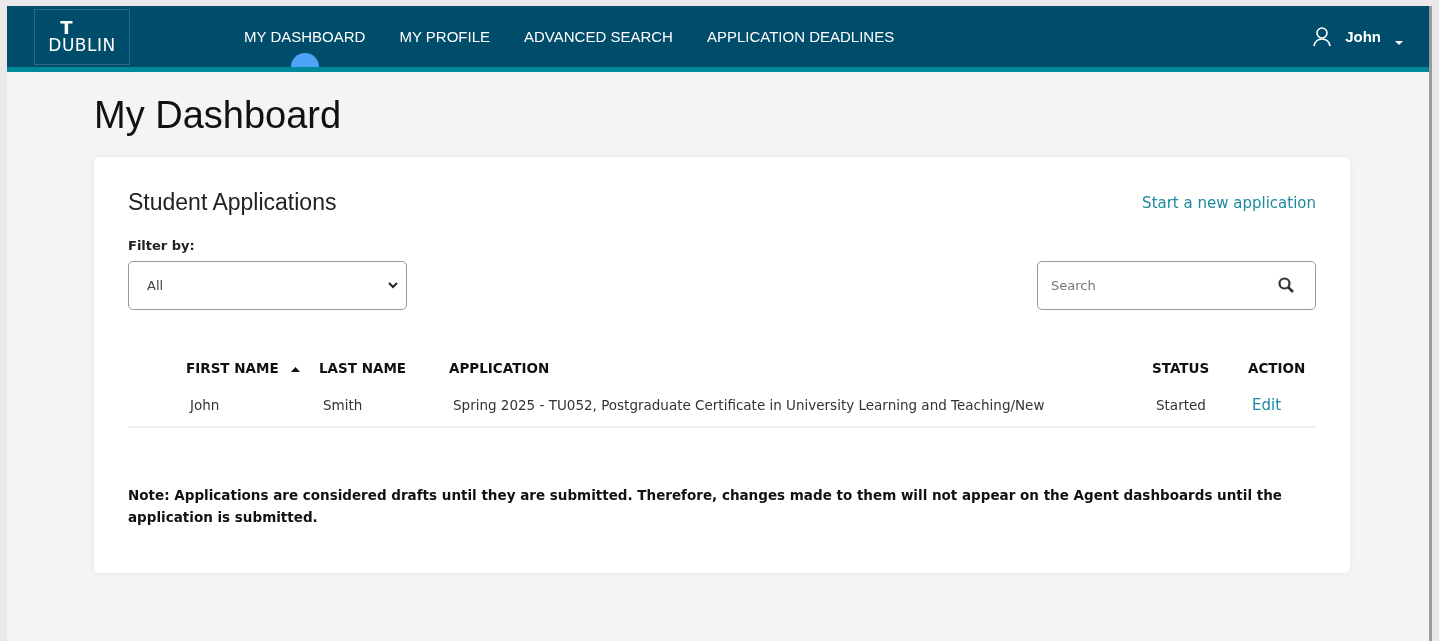 The height and width of the screenshot is (641, 1439). I want to click on logo-wordmark: DUBLIN, so click(82, 45).